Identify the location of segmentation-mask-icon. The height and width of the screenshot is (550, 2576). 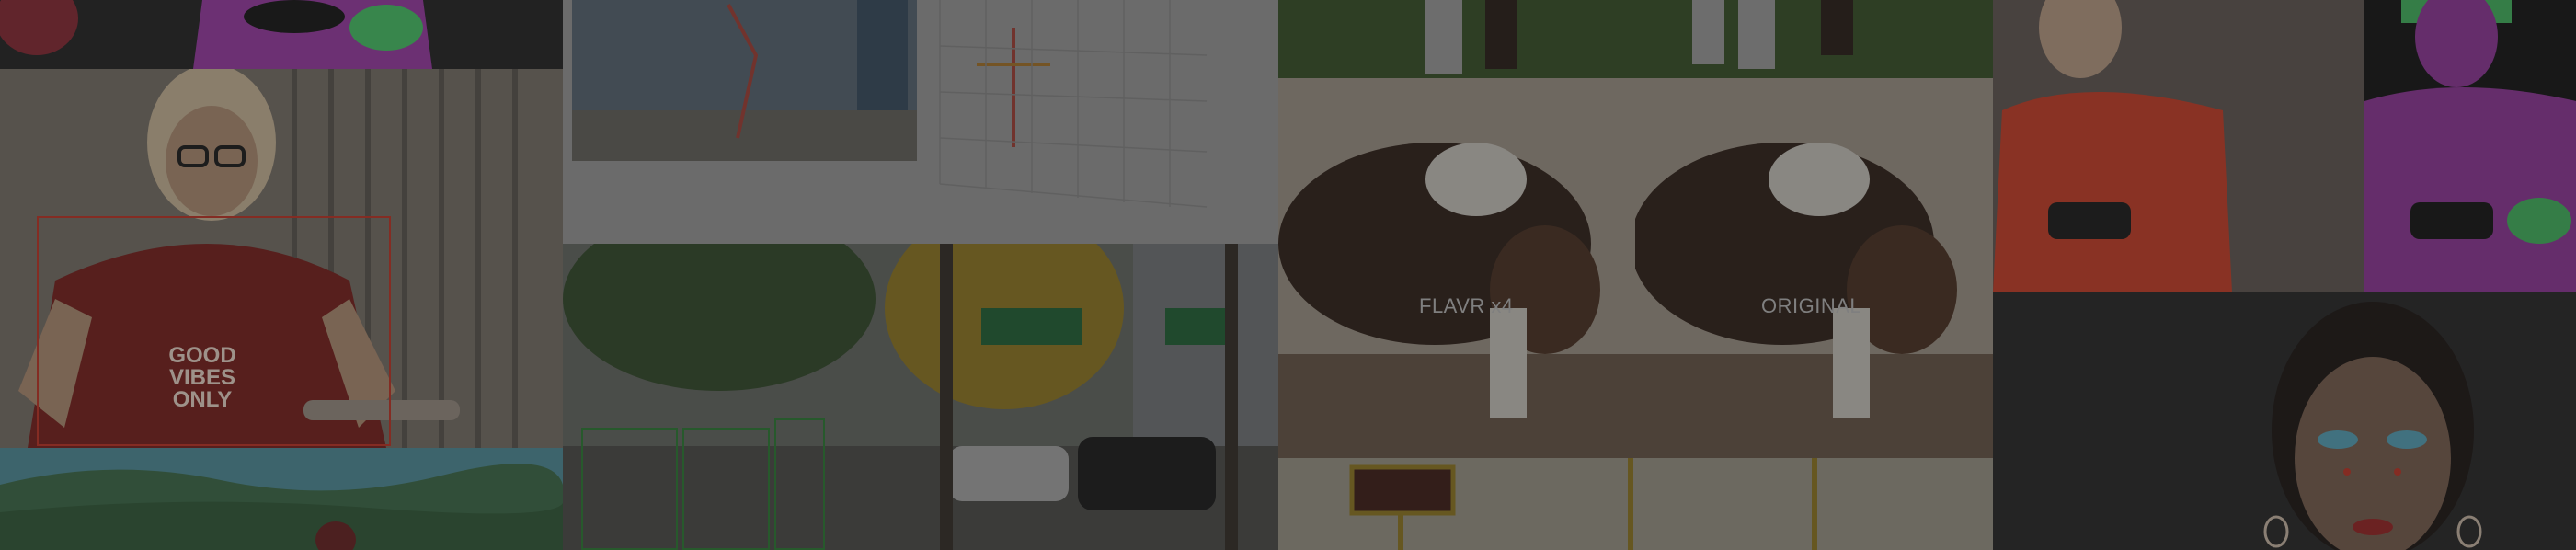
(2470, 146).